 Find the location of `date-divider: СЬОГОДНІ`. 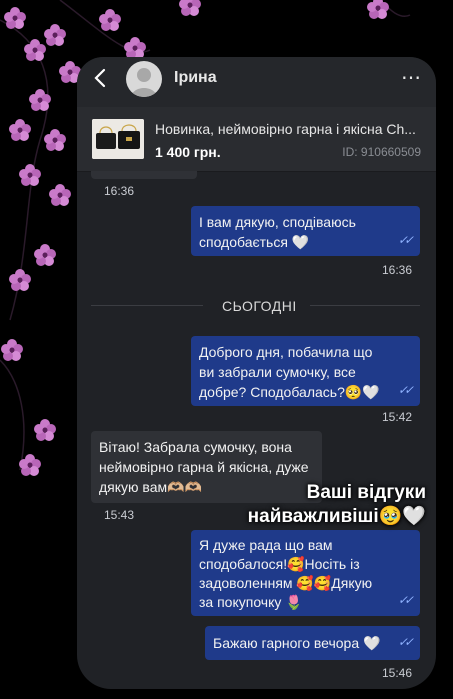

date-divider: СЬОГОДНІ is located at coordinates (259, 306).